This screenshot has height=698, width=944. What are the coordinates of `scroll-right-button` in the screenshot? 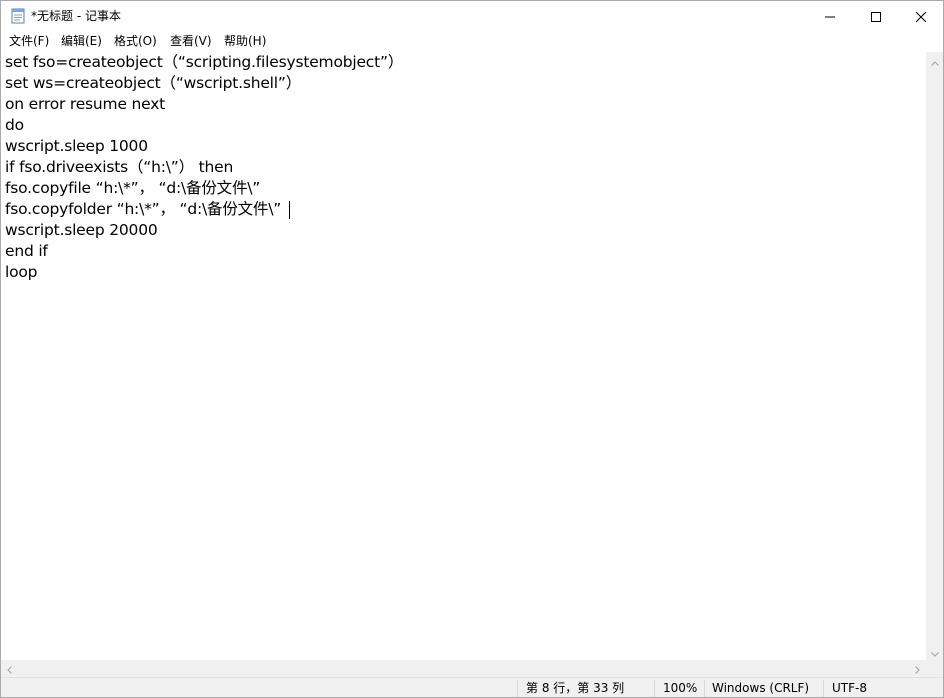 It's located at (917, 668).